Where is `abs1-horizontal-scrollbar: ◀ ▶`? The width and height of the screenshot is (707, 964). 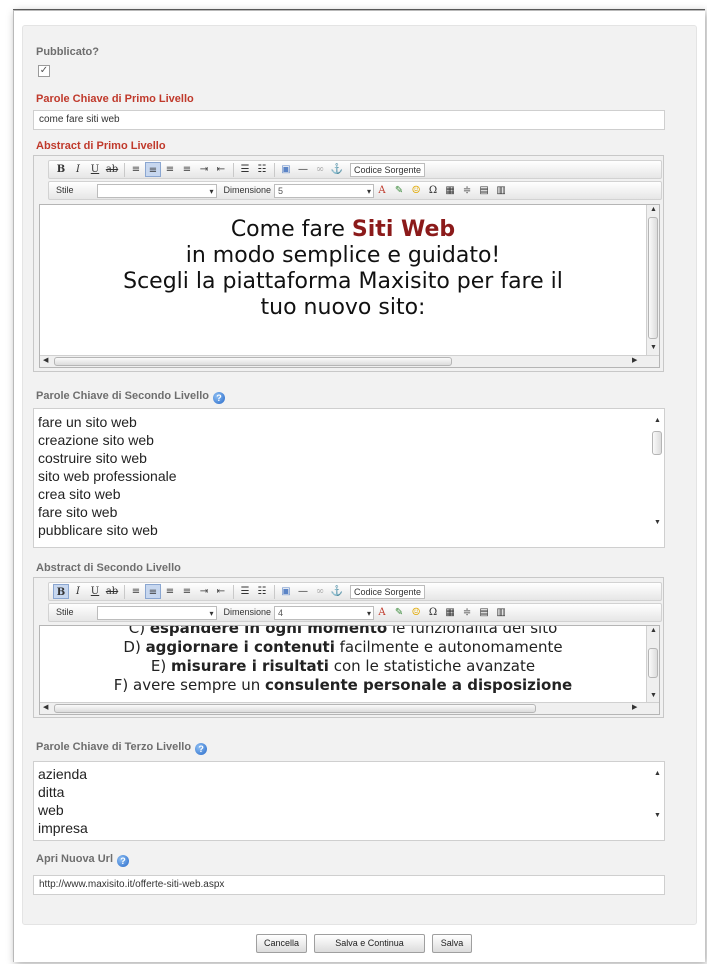 abs1-horizontal-scrollbar: ◀ ▶ is located at coordinates (349, 361).